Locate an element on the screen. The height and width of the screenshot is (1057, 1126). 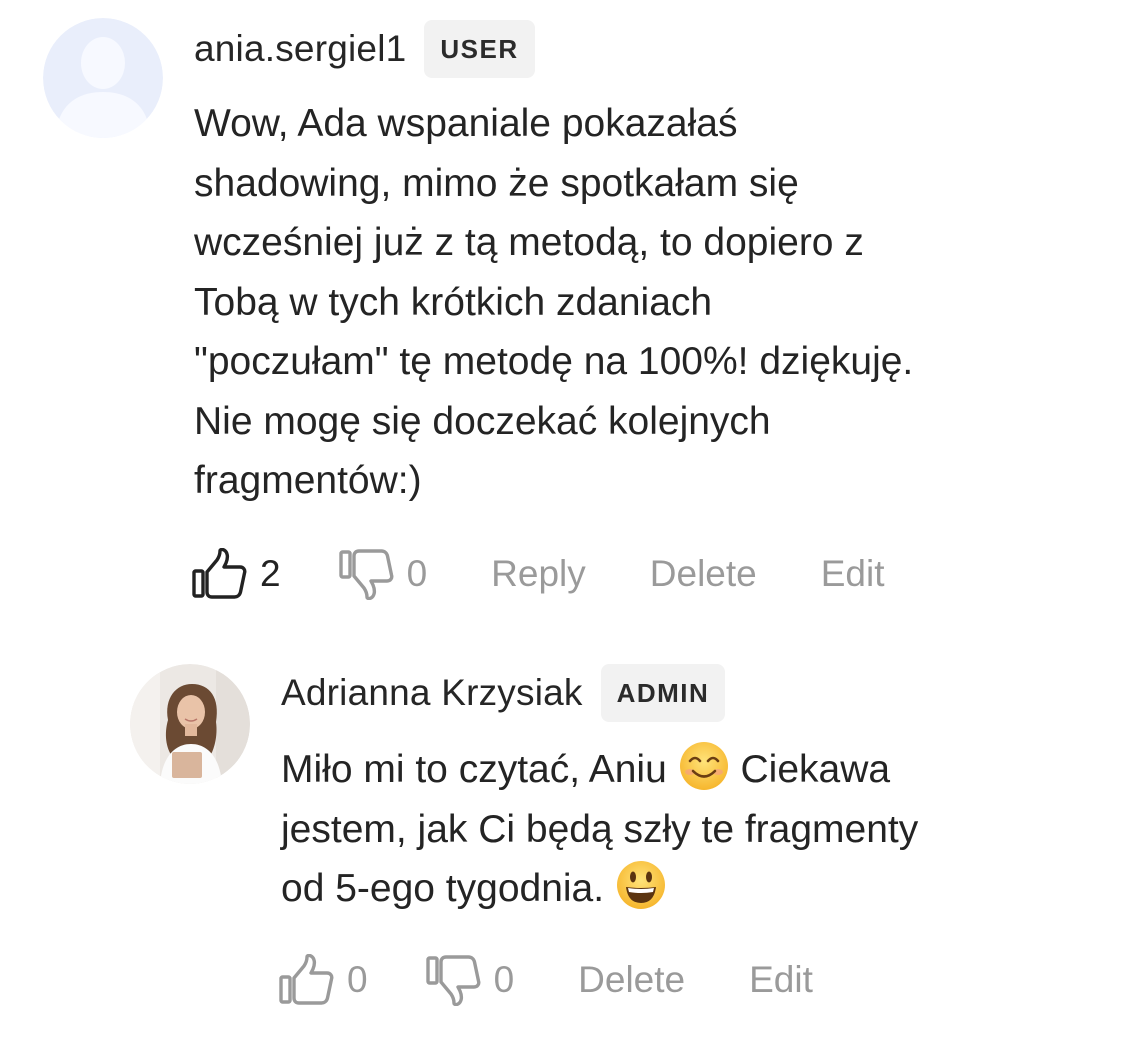
default-user-icon is located at coordinates (103, 78).